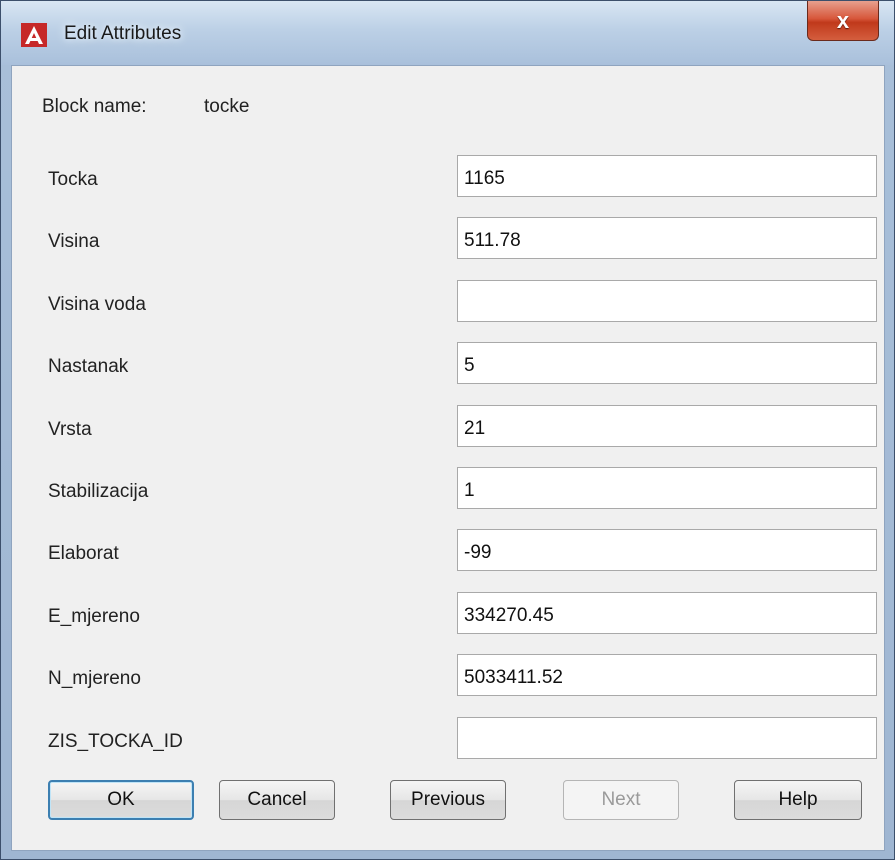 The image size is (895, 860). I want to click on attribute-label-e-mjereno: E_mjereno, so click(94, 616).